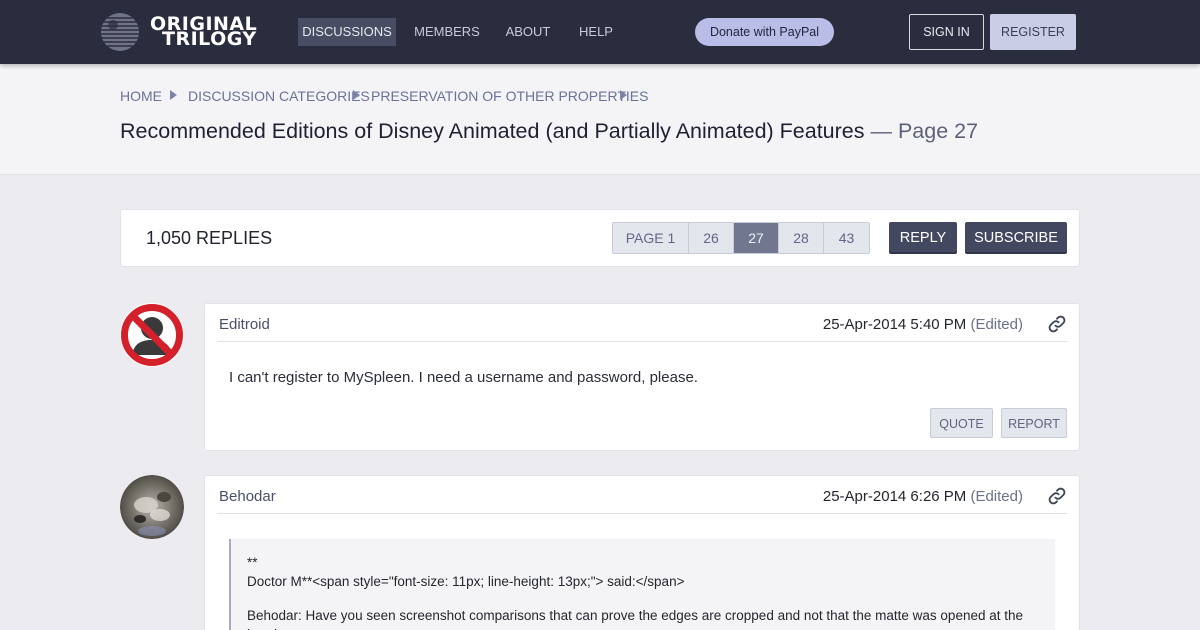 The height and width of the screenshot is (630, 1200). I want to click on logo-wordmark: ORIGINAL TRILOGY, so click(203, 32).